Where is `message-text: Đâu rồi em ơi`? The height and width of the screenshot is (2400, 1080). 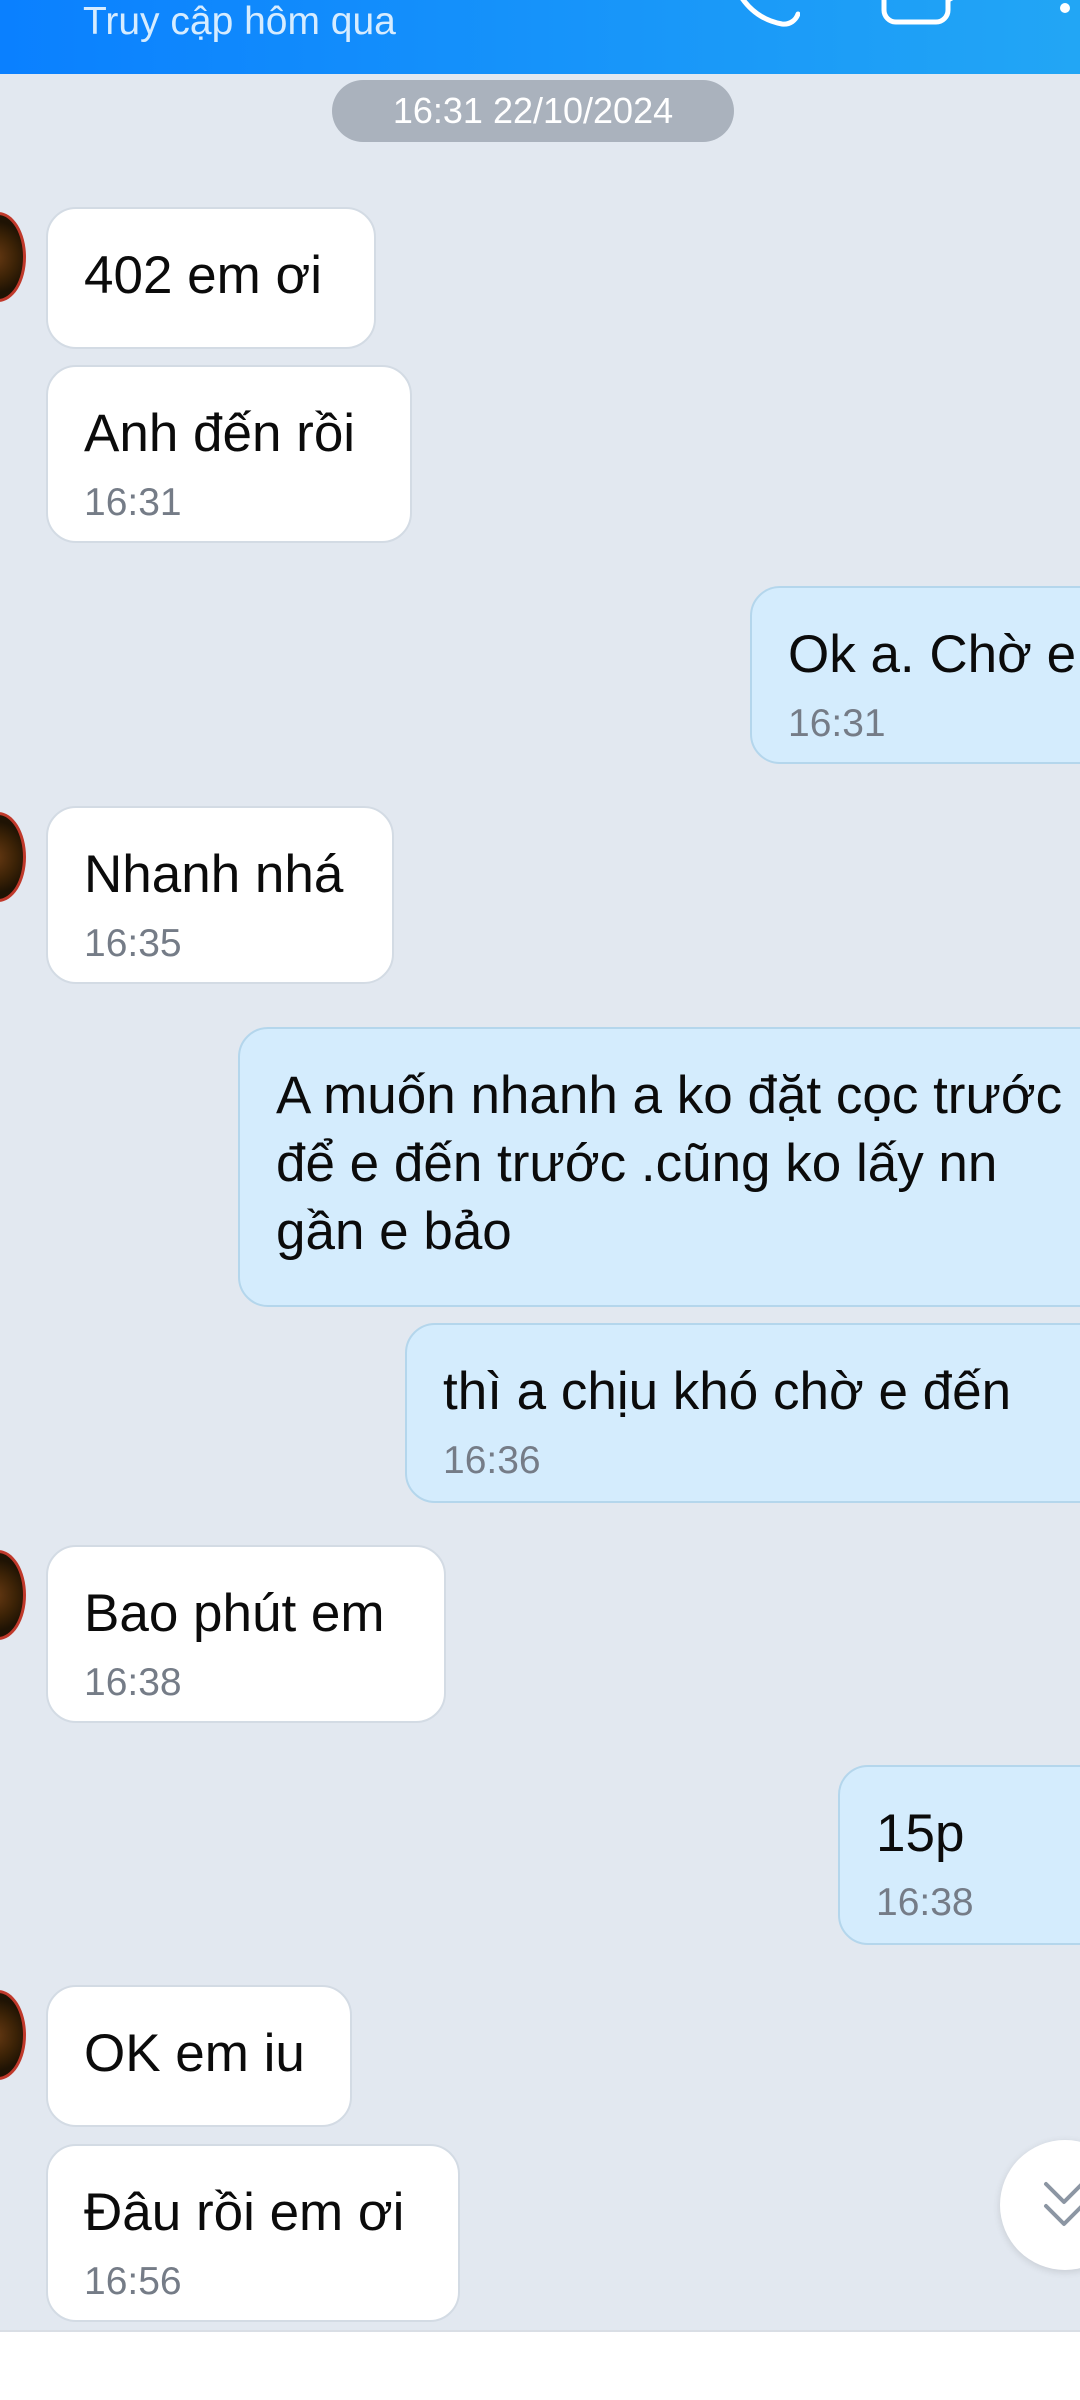
message-text: Đâu rồi em ơi is located at coordinates (244, 2212).